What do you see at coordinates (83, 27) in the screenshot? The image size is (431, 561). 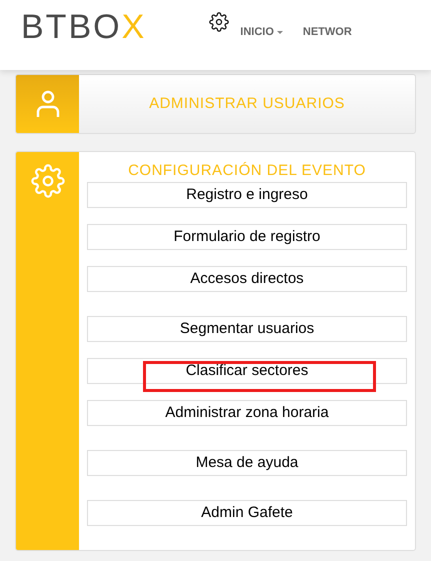 I see `logo: BTBOX` at bounding box center [83, 27].